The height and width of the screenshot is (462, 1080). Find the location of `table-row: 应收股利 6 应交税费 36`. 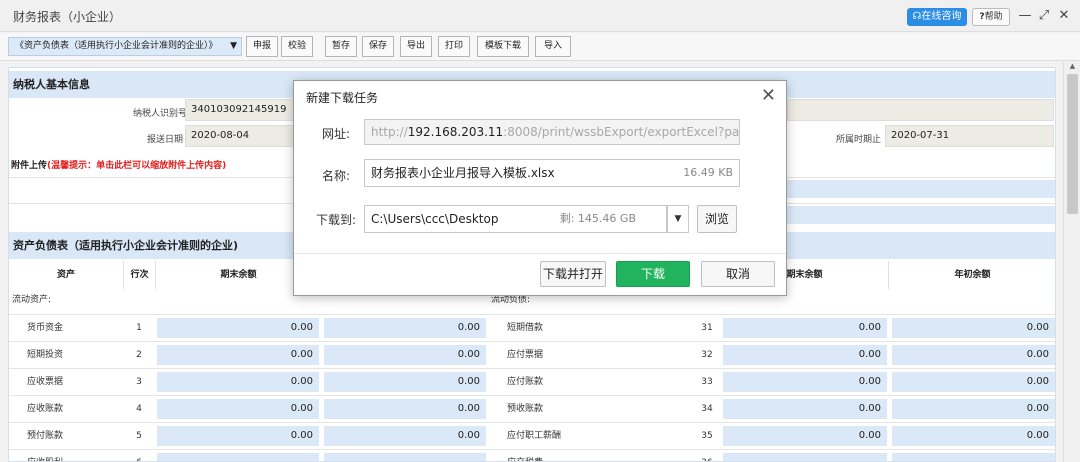

table-row: 应收股利 6 应交税费 36 is located at coordinates (532, 455).